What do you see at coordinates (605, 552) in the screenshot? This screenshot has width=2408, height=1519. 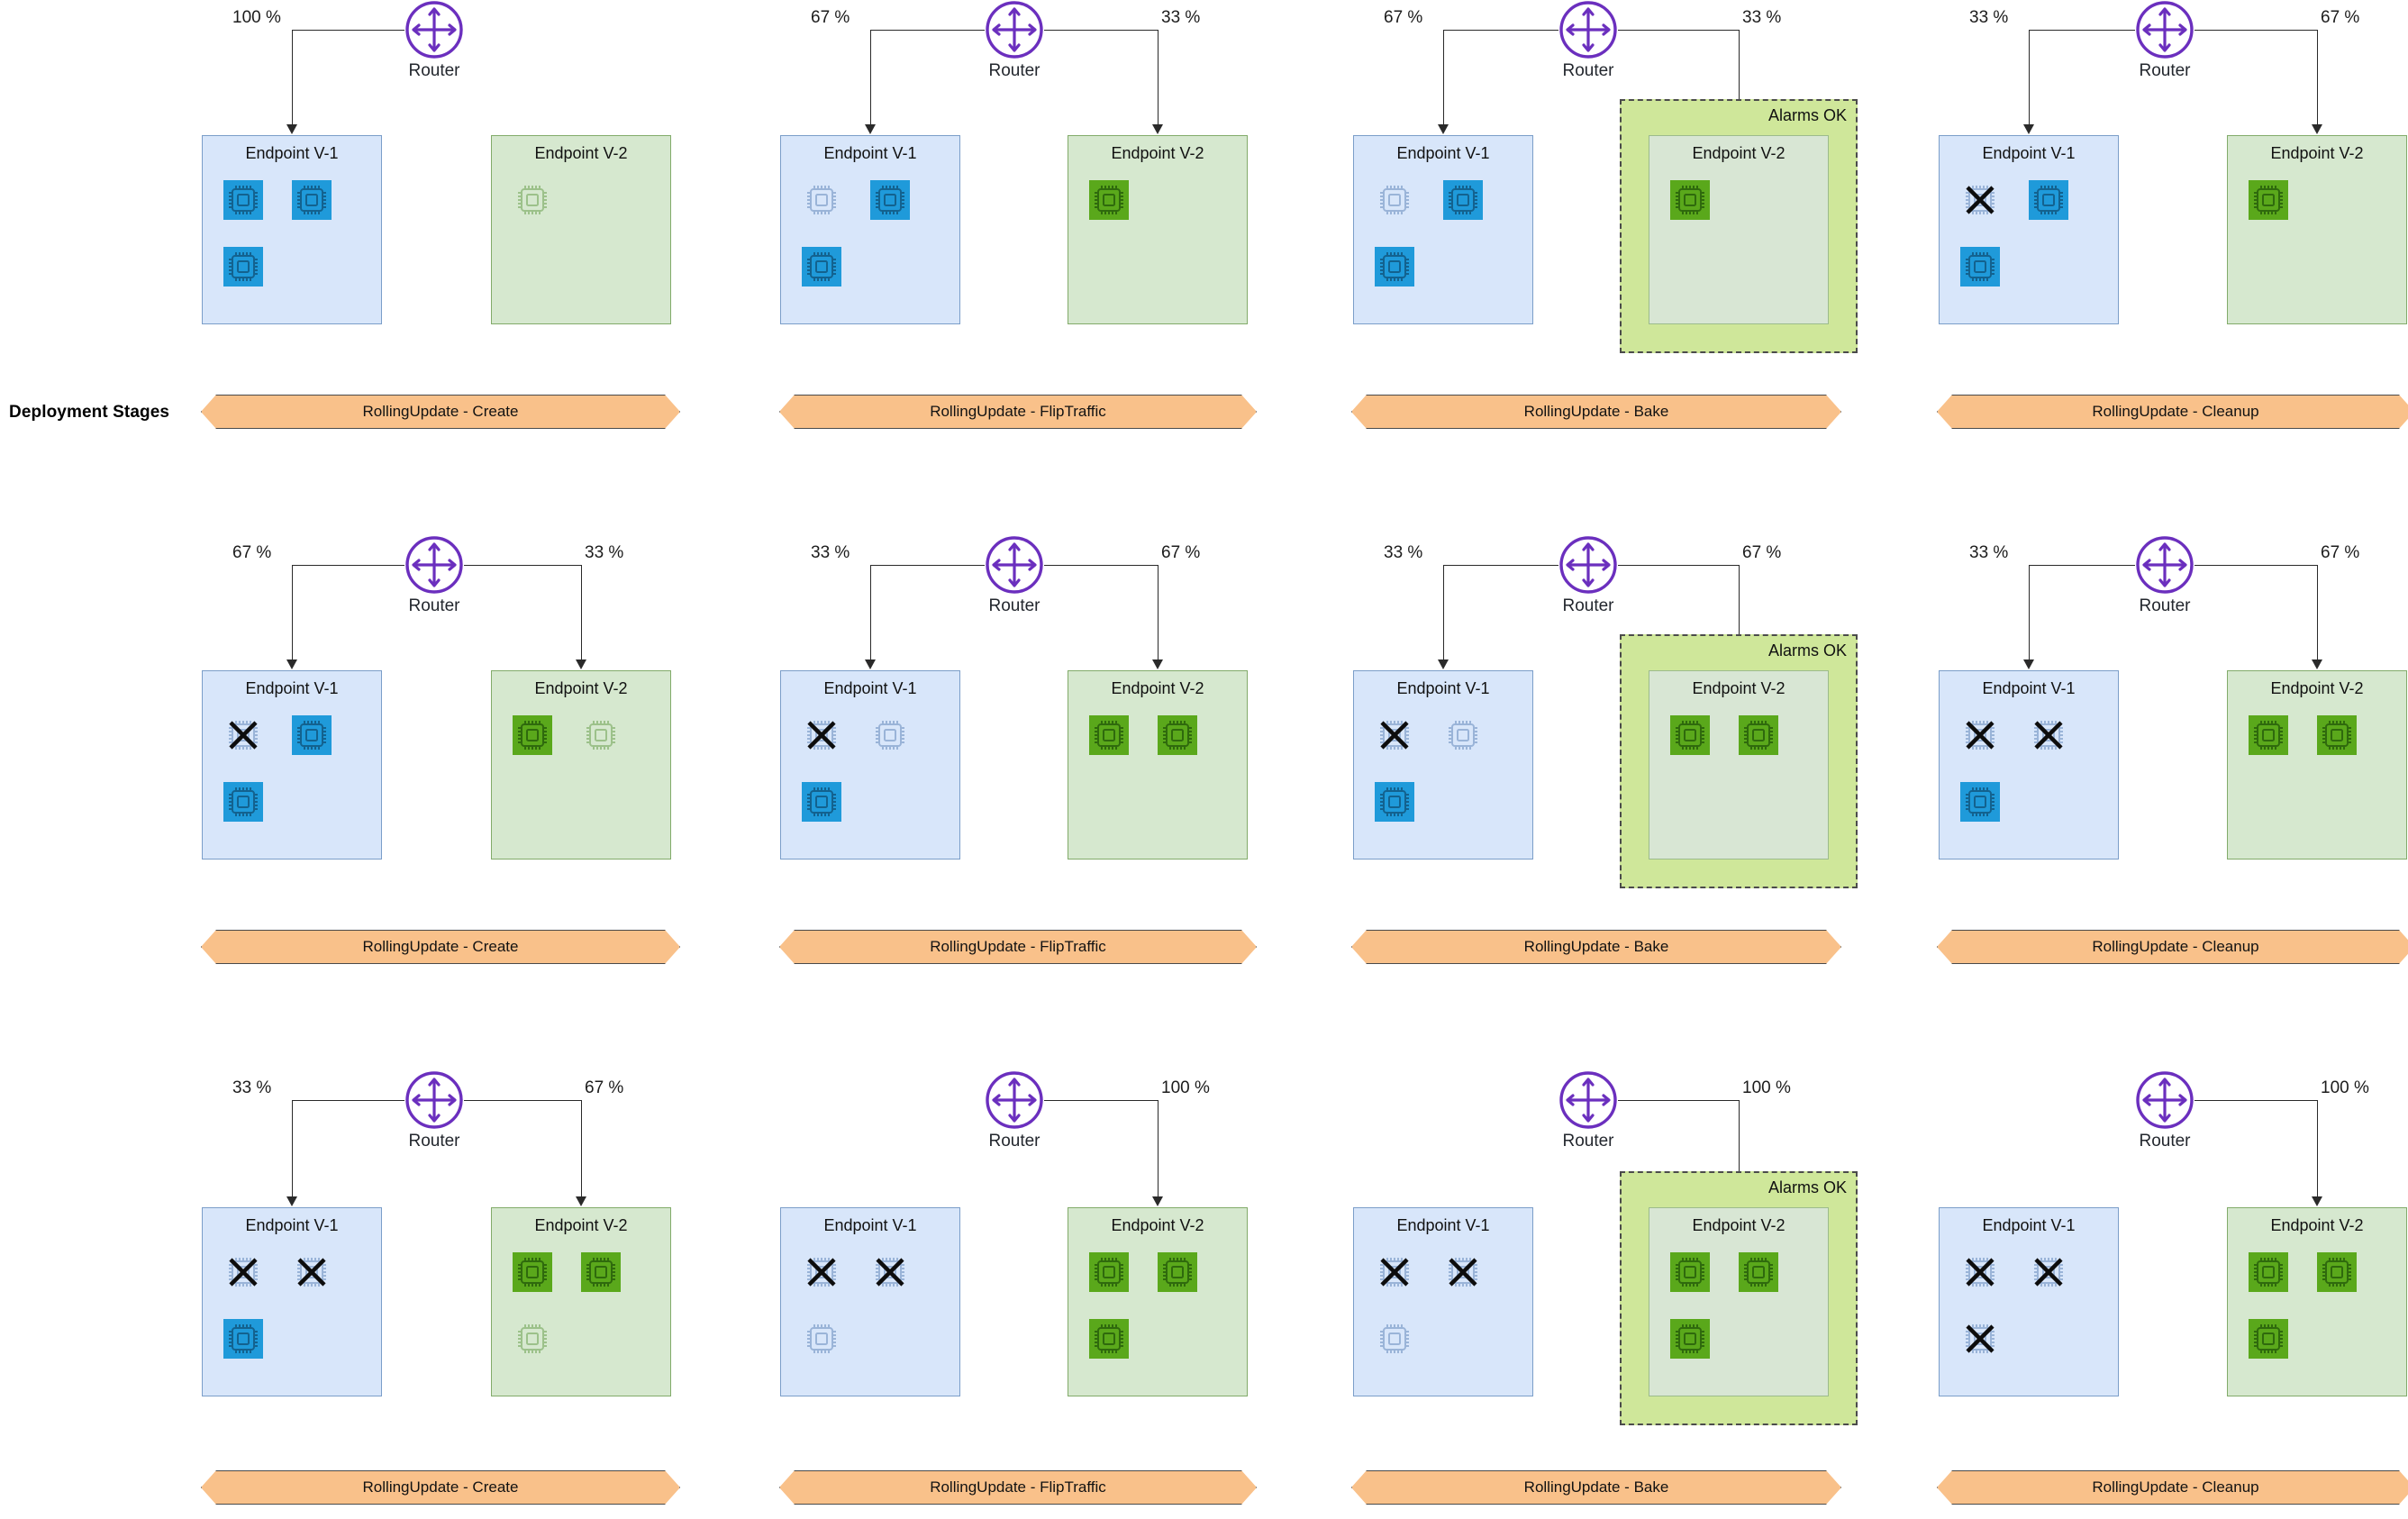 I see `traffic-percent-v2: 33 %` at bounding box center [605, 552].